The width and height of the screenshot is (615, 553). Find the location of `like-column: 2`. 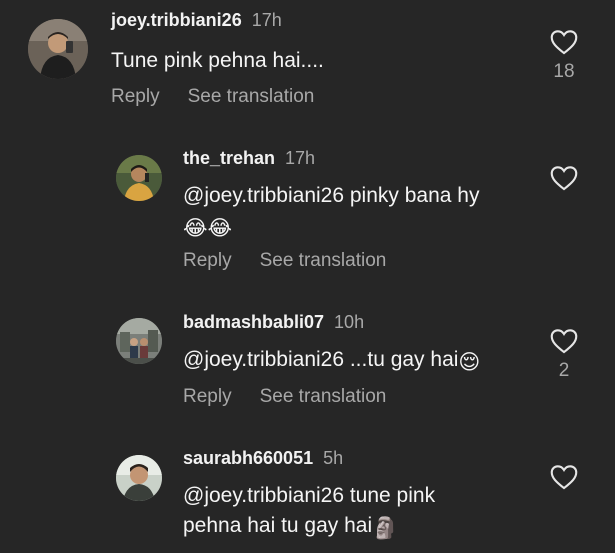

like-column: 2 is located at coordinates (564, 355).